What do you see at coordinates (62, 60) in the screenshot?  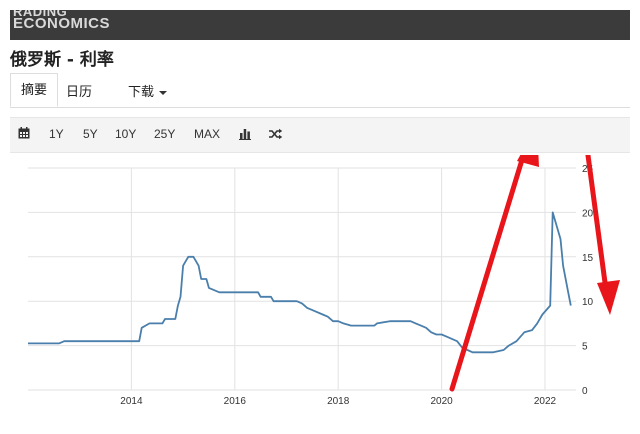 I see `page-title: 俄罗斯 - 利率` at bounding box center [62, 60].